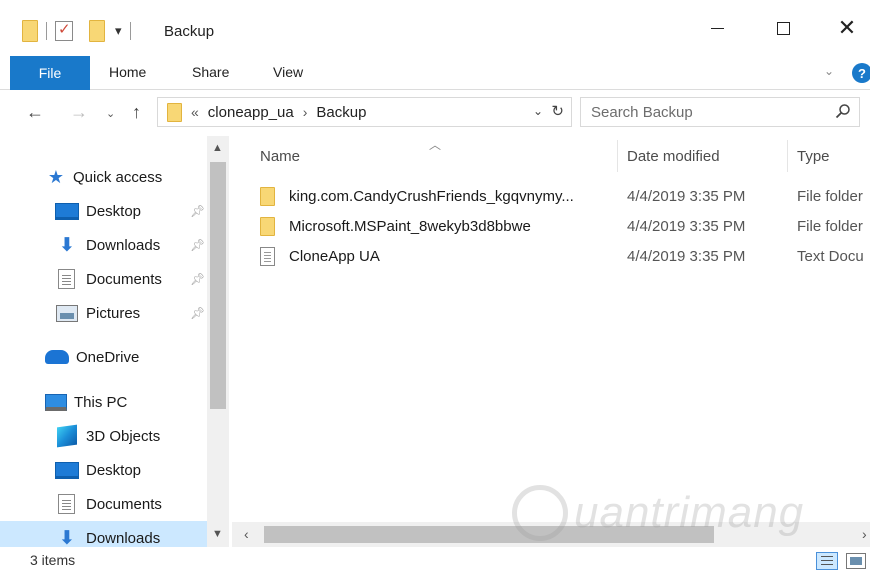  What do you see at coordinates (827, 561) in the screenshot?
I see `details-view-icon` at bounding box center [827, 561].